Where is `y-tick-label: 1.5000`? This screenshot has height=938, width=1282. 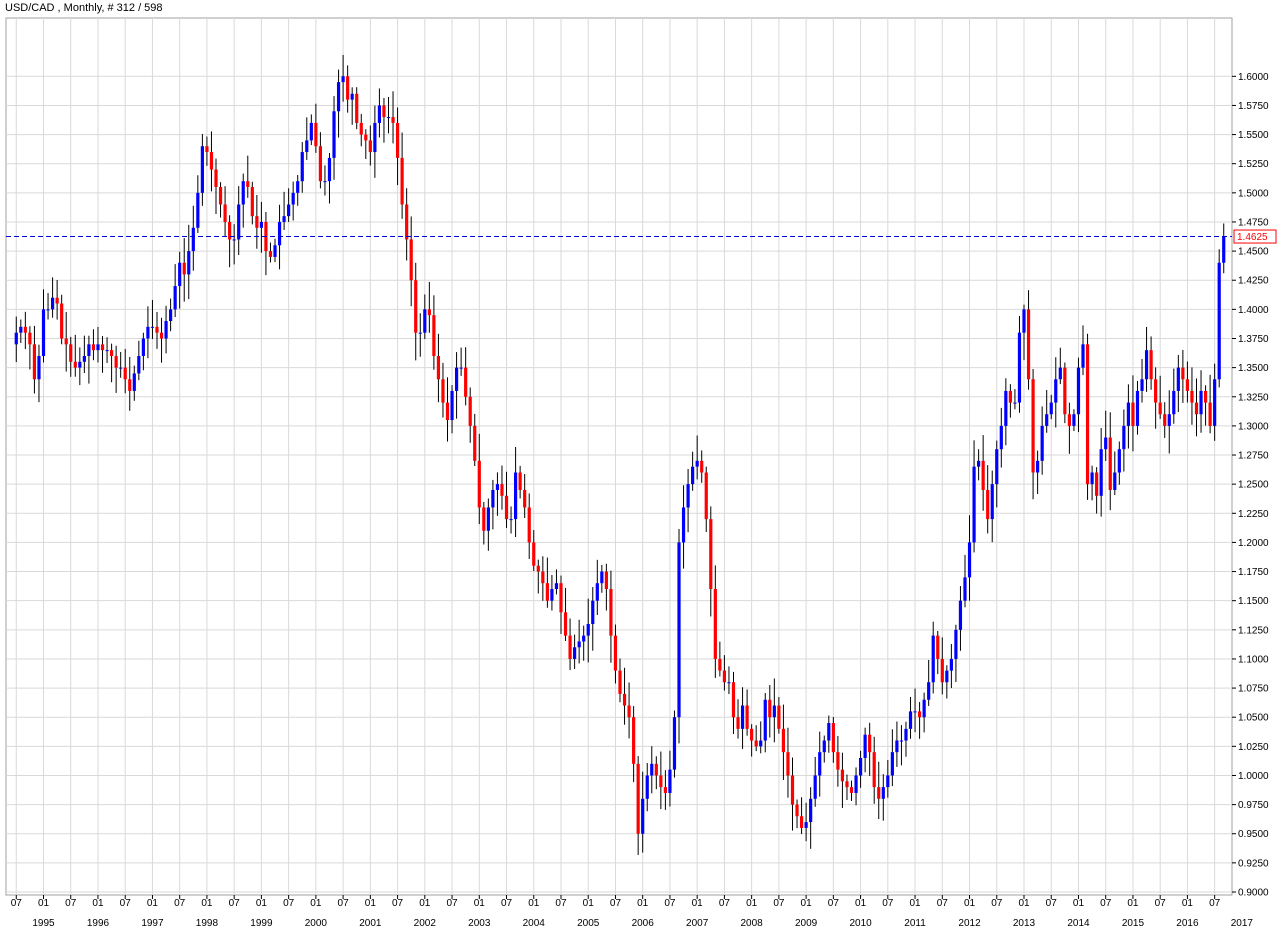
y-tick-label: 1.5000 is located at coordinates (1253, 193).